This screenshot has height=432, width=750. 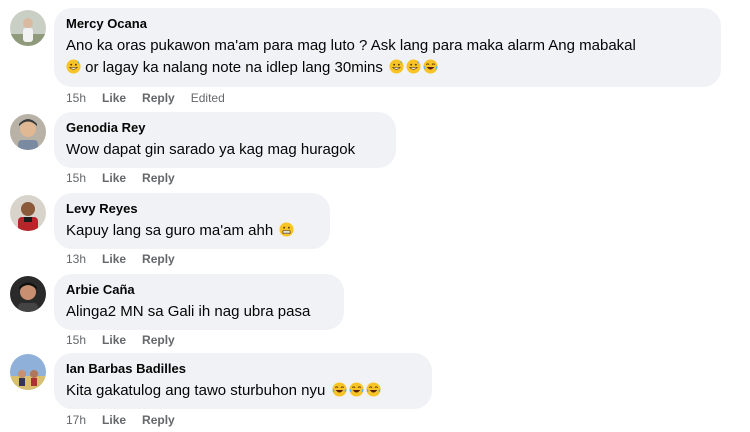 What do you see at coordinates (211, 149) in the screenshot?
I see `comment-text: Wow dapat gin sarado ya kag mag huragok` at bounding box center [211, 149].